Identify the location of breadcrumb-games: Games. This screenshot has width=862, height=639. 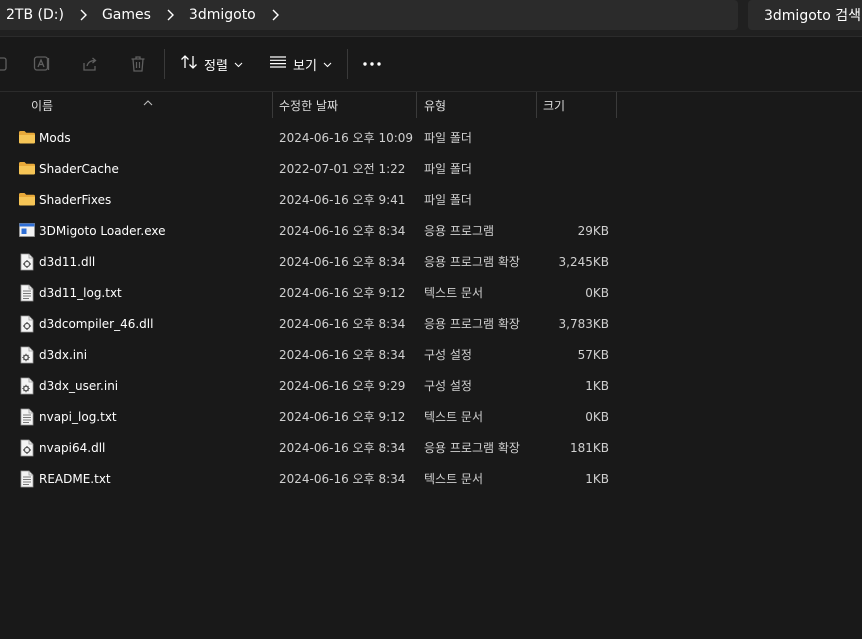
(126, 15).